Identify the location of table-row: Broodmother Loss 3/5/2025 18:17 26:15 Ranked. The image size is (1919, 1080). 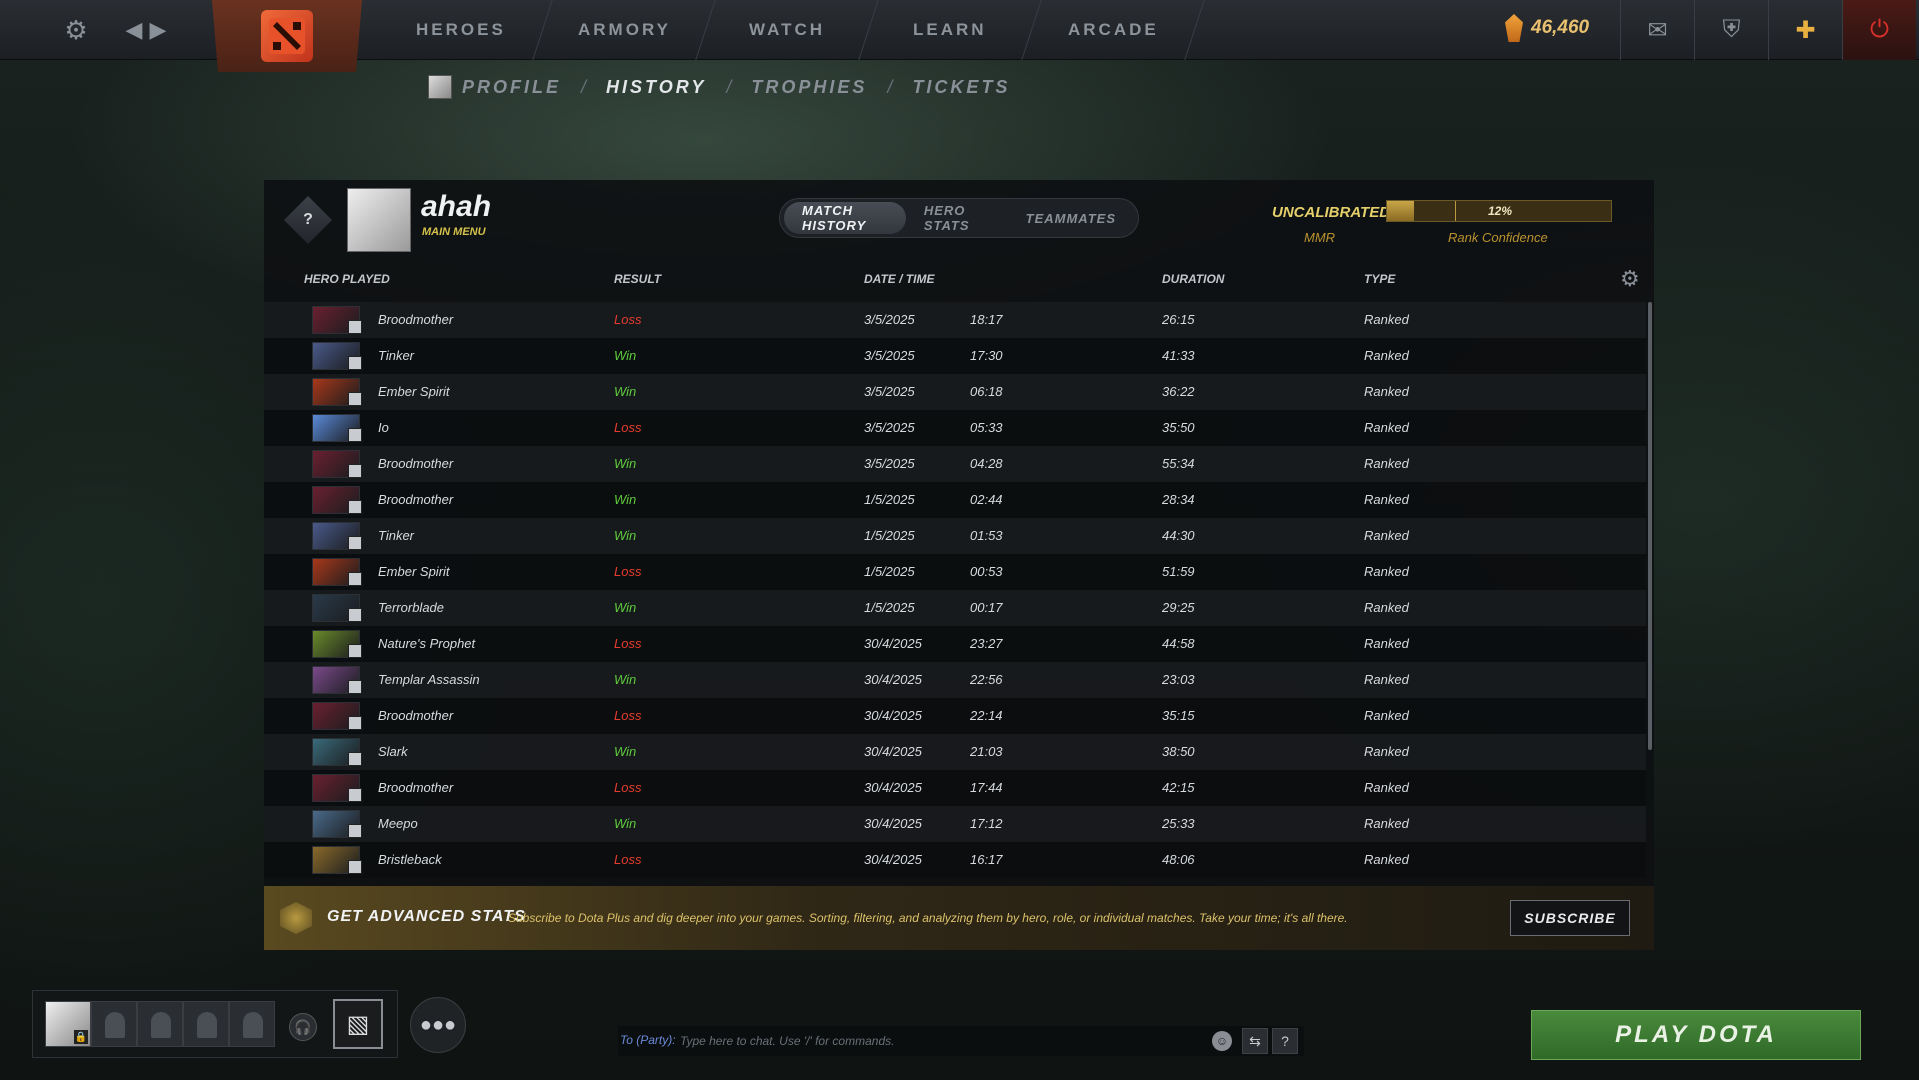
(955, 320).